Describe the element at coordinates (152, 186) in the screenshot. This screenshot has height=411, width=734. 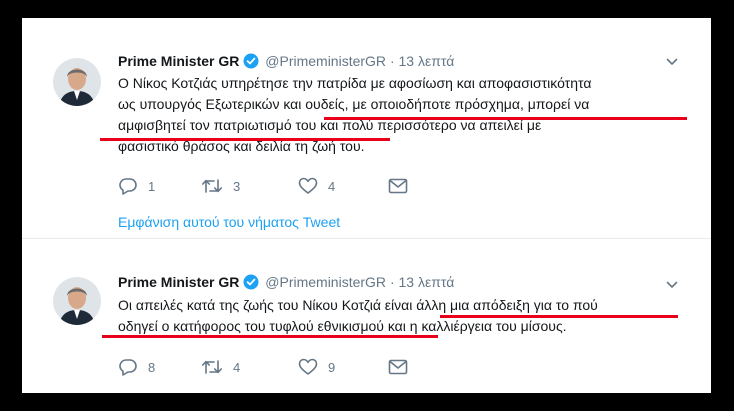
I see `reply-count: 1` at that location.